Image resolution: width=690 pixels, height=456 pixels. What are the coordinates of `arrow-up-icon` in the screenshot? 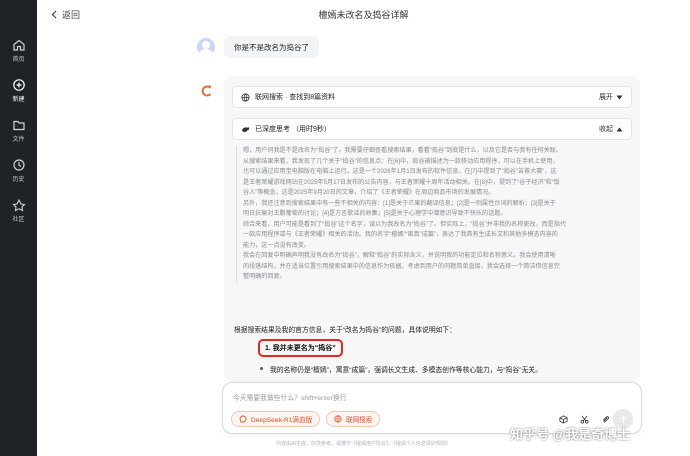 It's located at (623, 419).